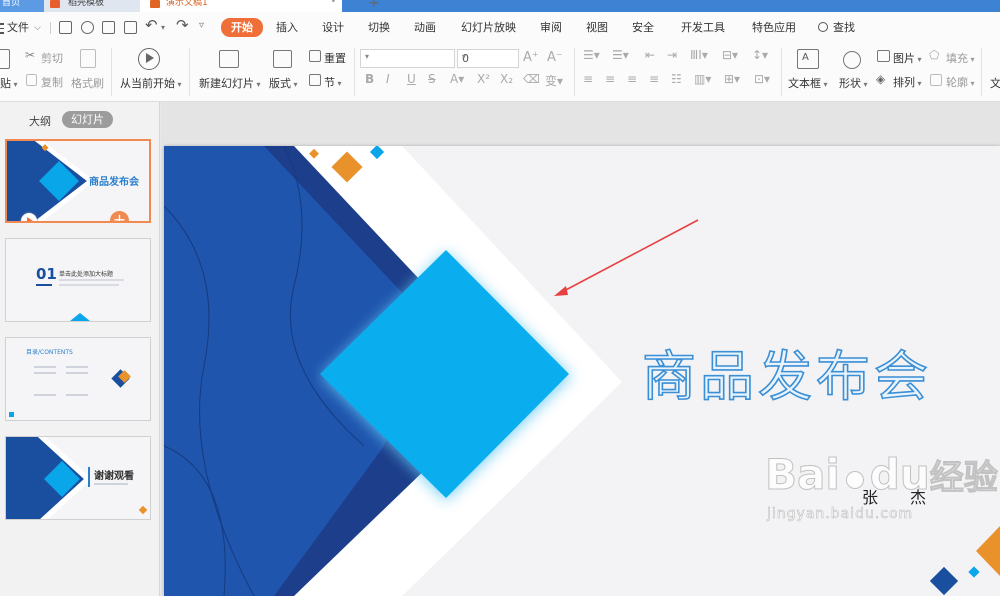  I want to click on clear-format-icon: ⌫, so click(531, 79).